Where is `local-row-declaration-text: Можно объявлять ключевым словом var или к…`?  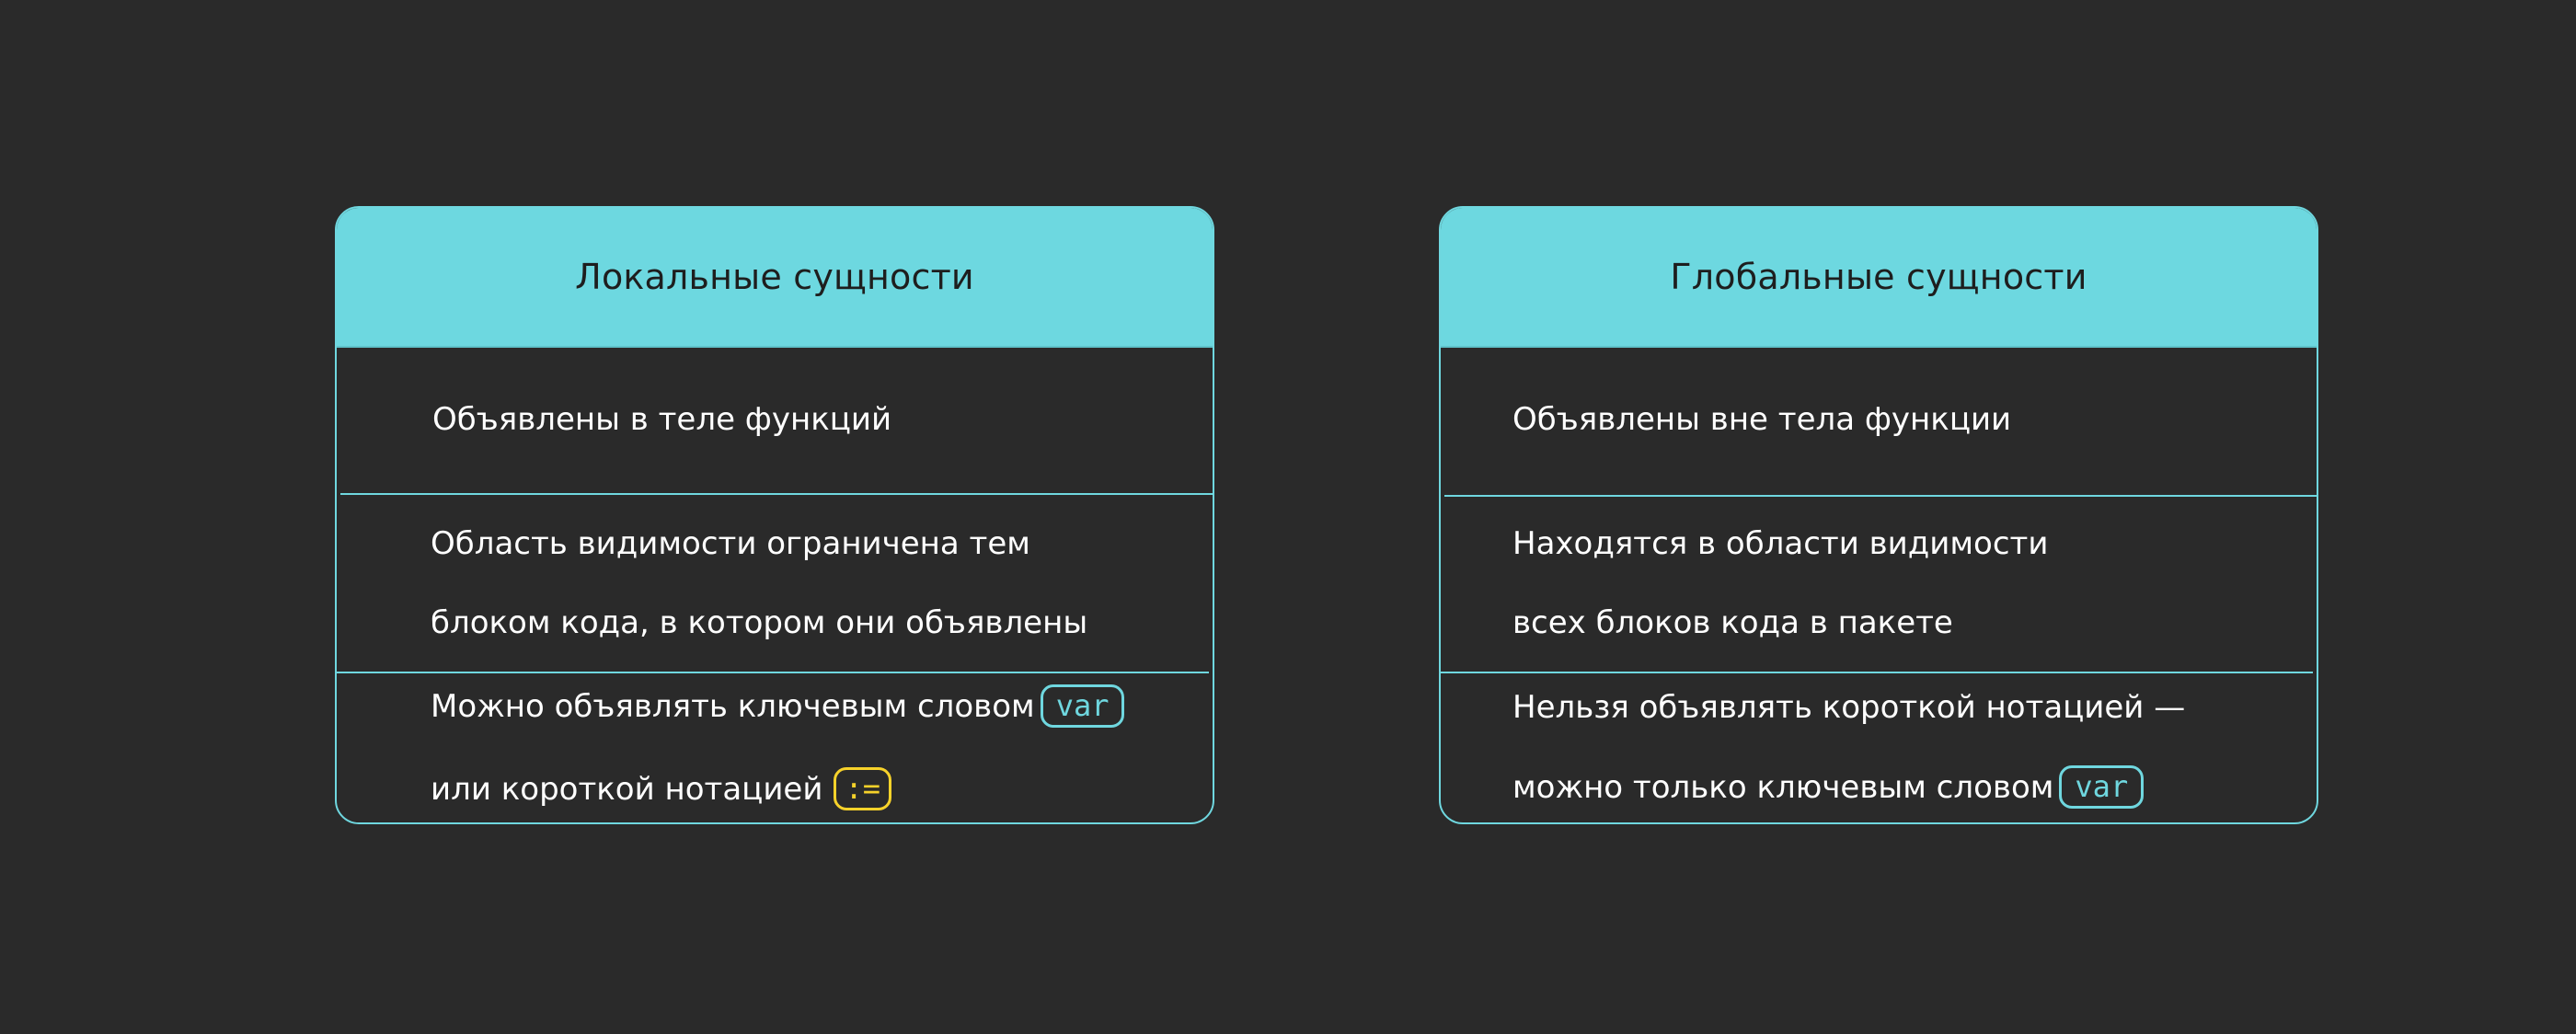 local-row-declaration-text: Можно объявлять ключевым словом var или к… is located at coordinates (778, 735).